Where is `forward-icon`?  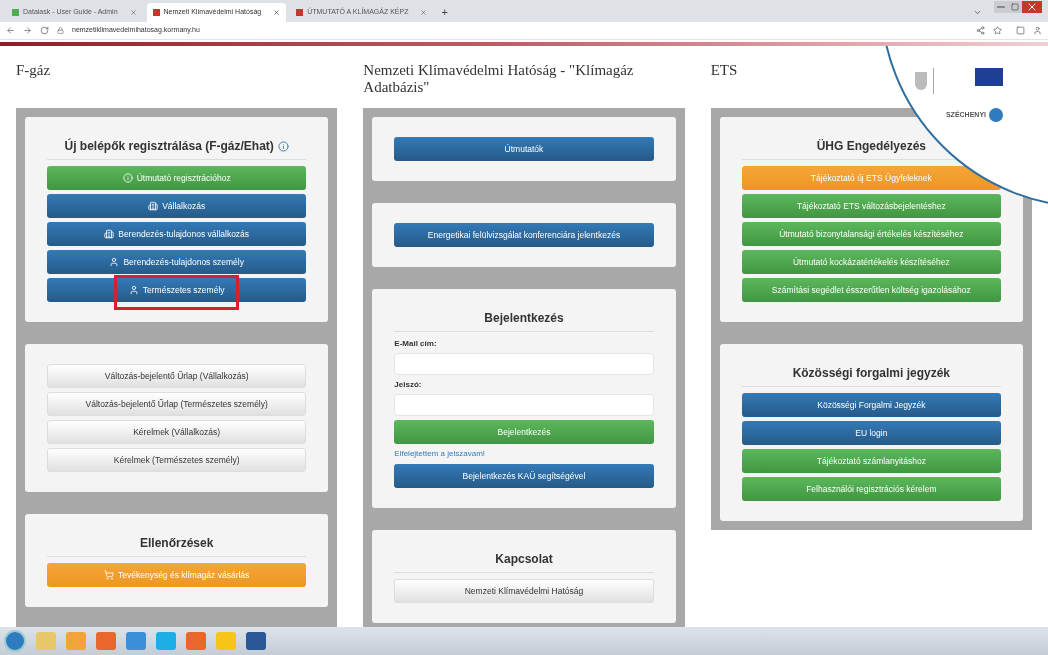
forward-icon is located at coordinates (27, 30).